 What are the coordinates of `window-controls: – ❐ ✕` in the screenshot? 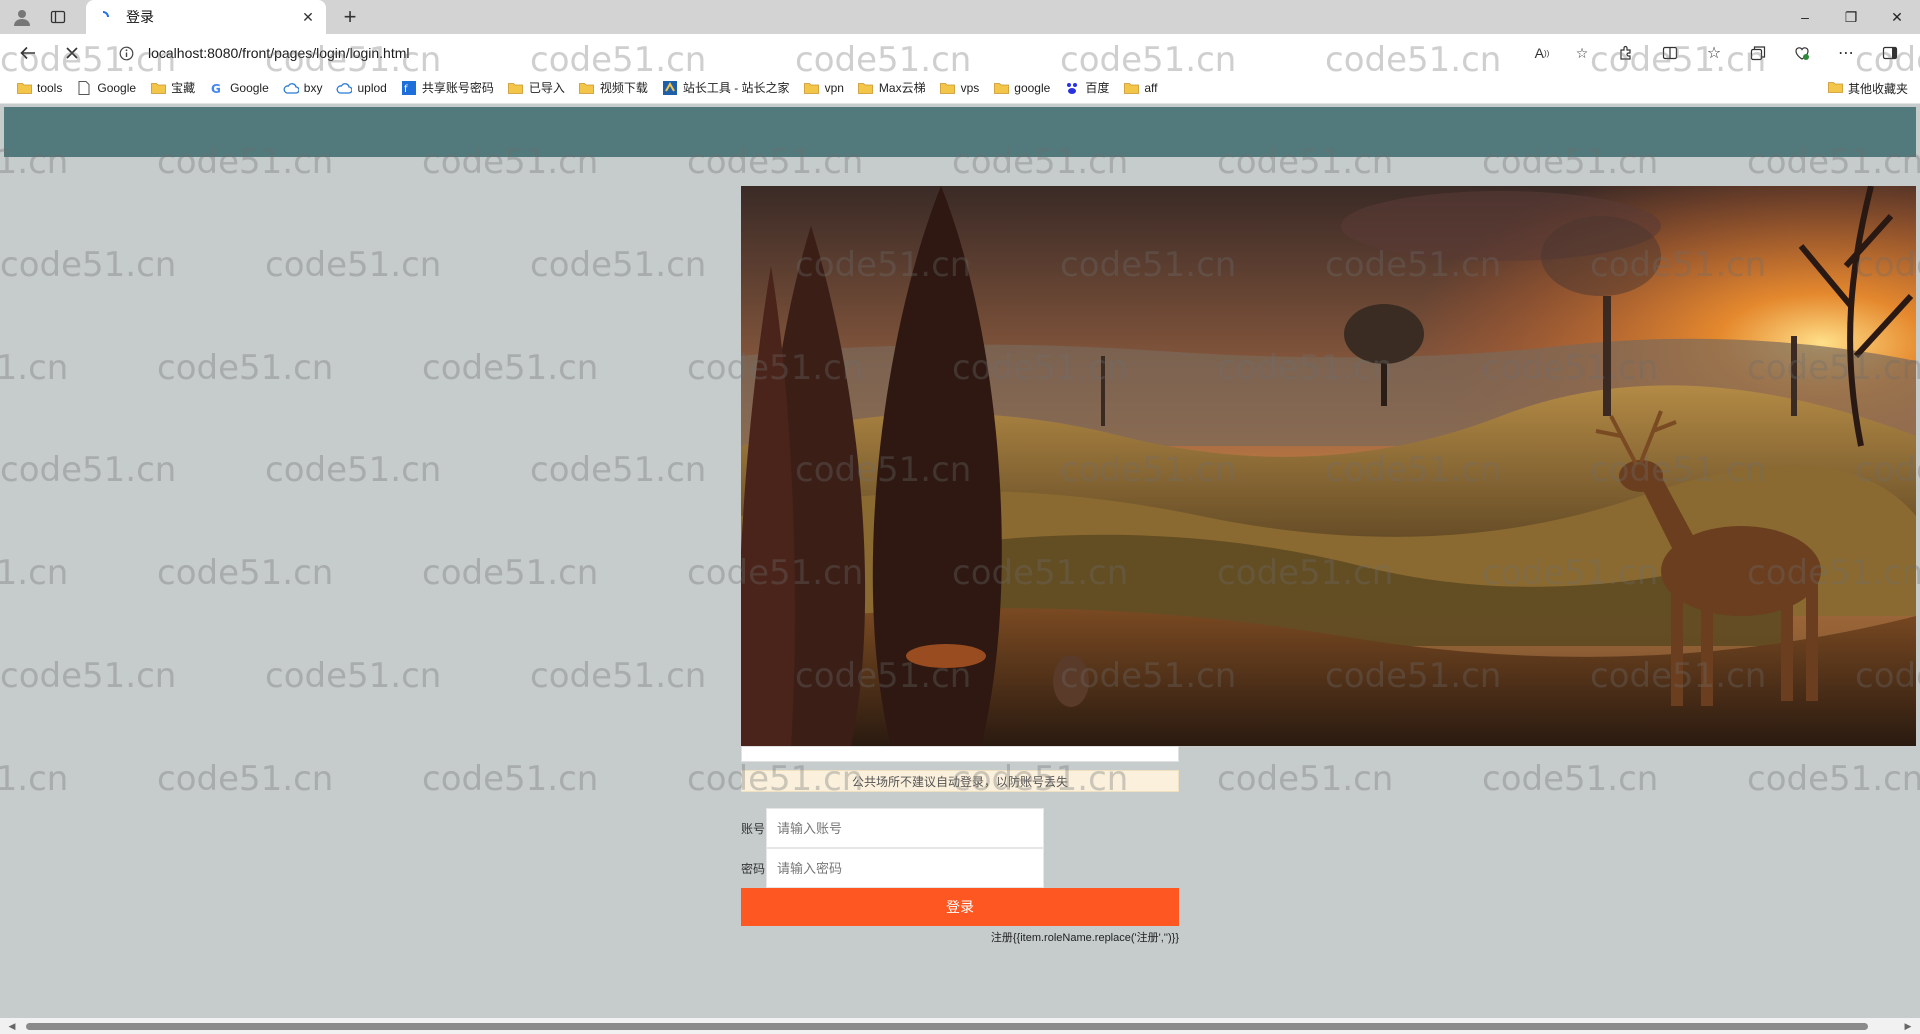 It's located at (1851, 17).